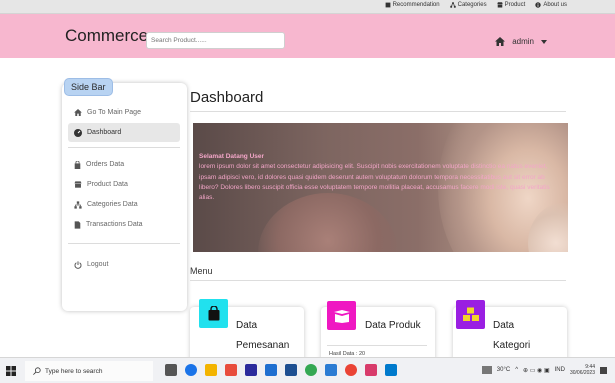  I want to click on file-icon, so click(77, 224).